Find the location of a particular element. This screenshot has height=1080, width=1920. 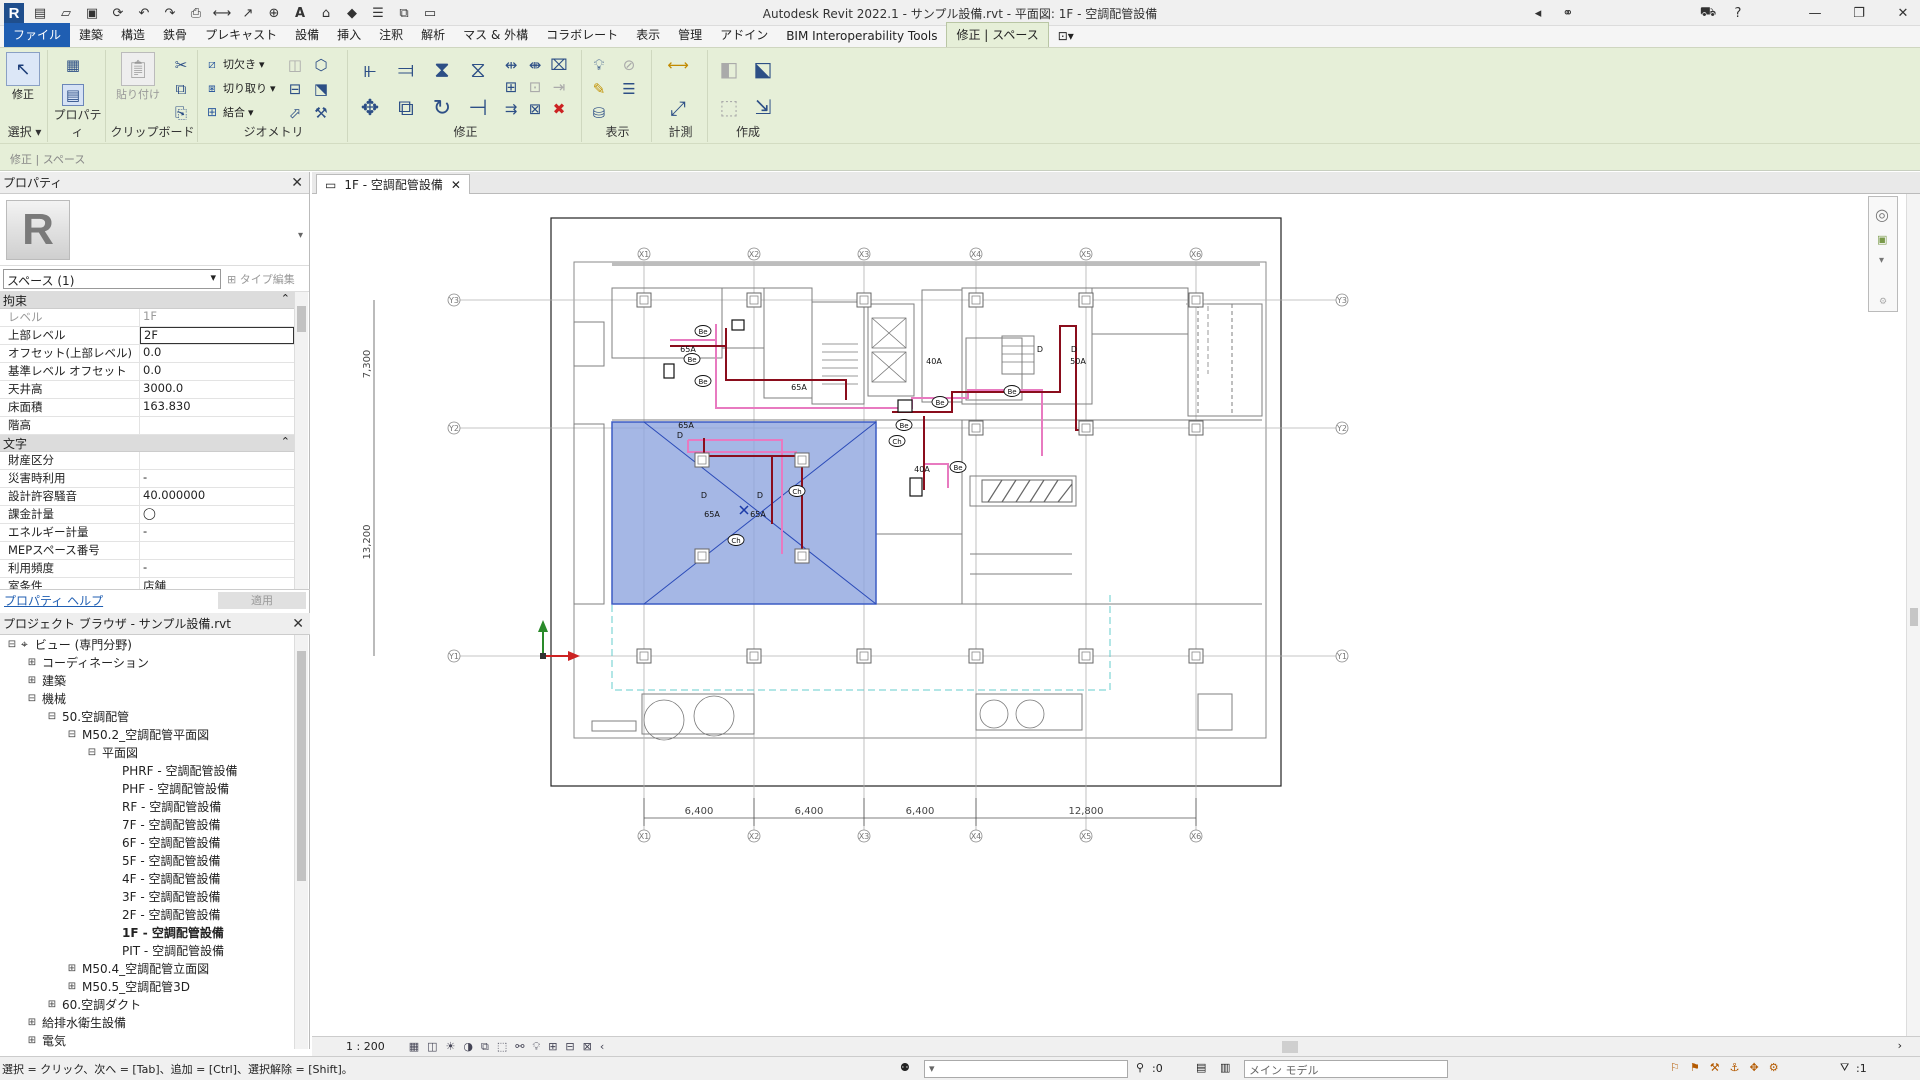

lightbulb-icon: 💡︎ is located at coordinates (599, 65).